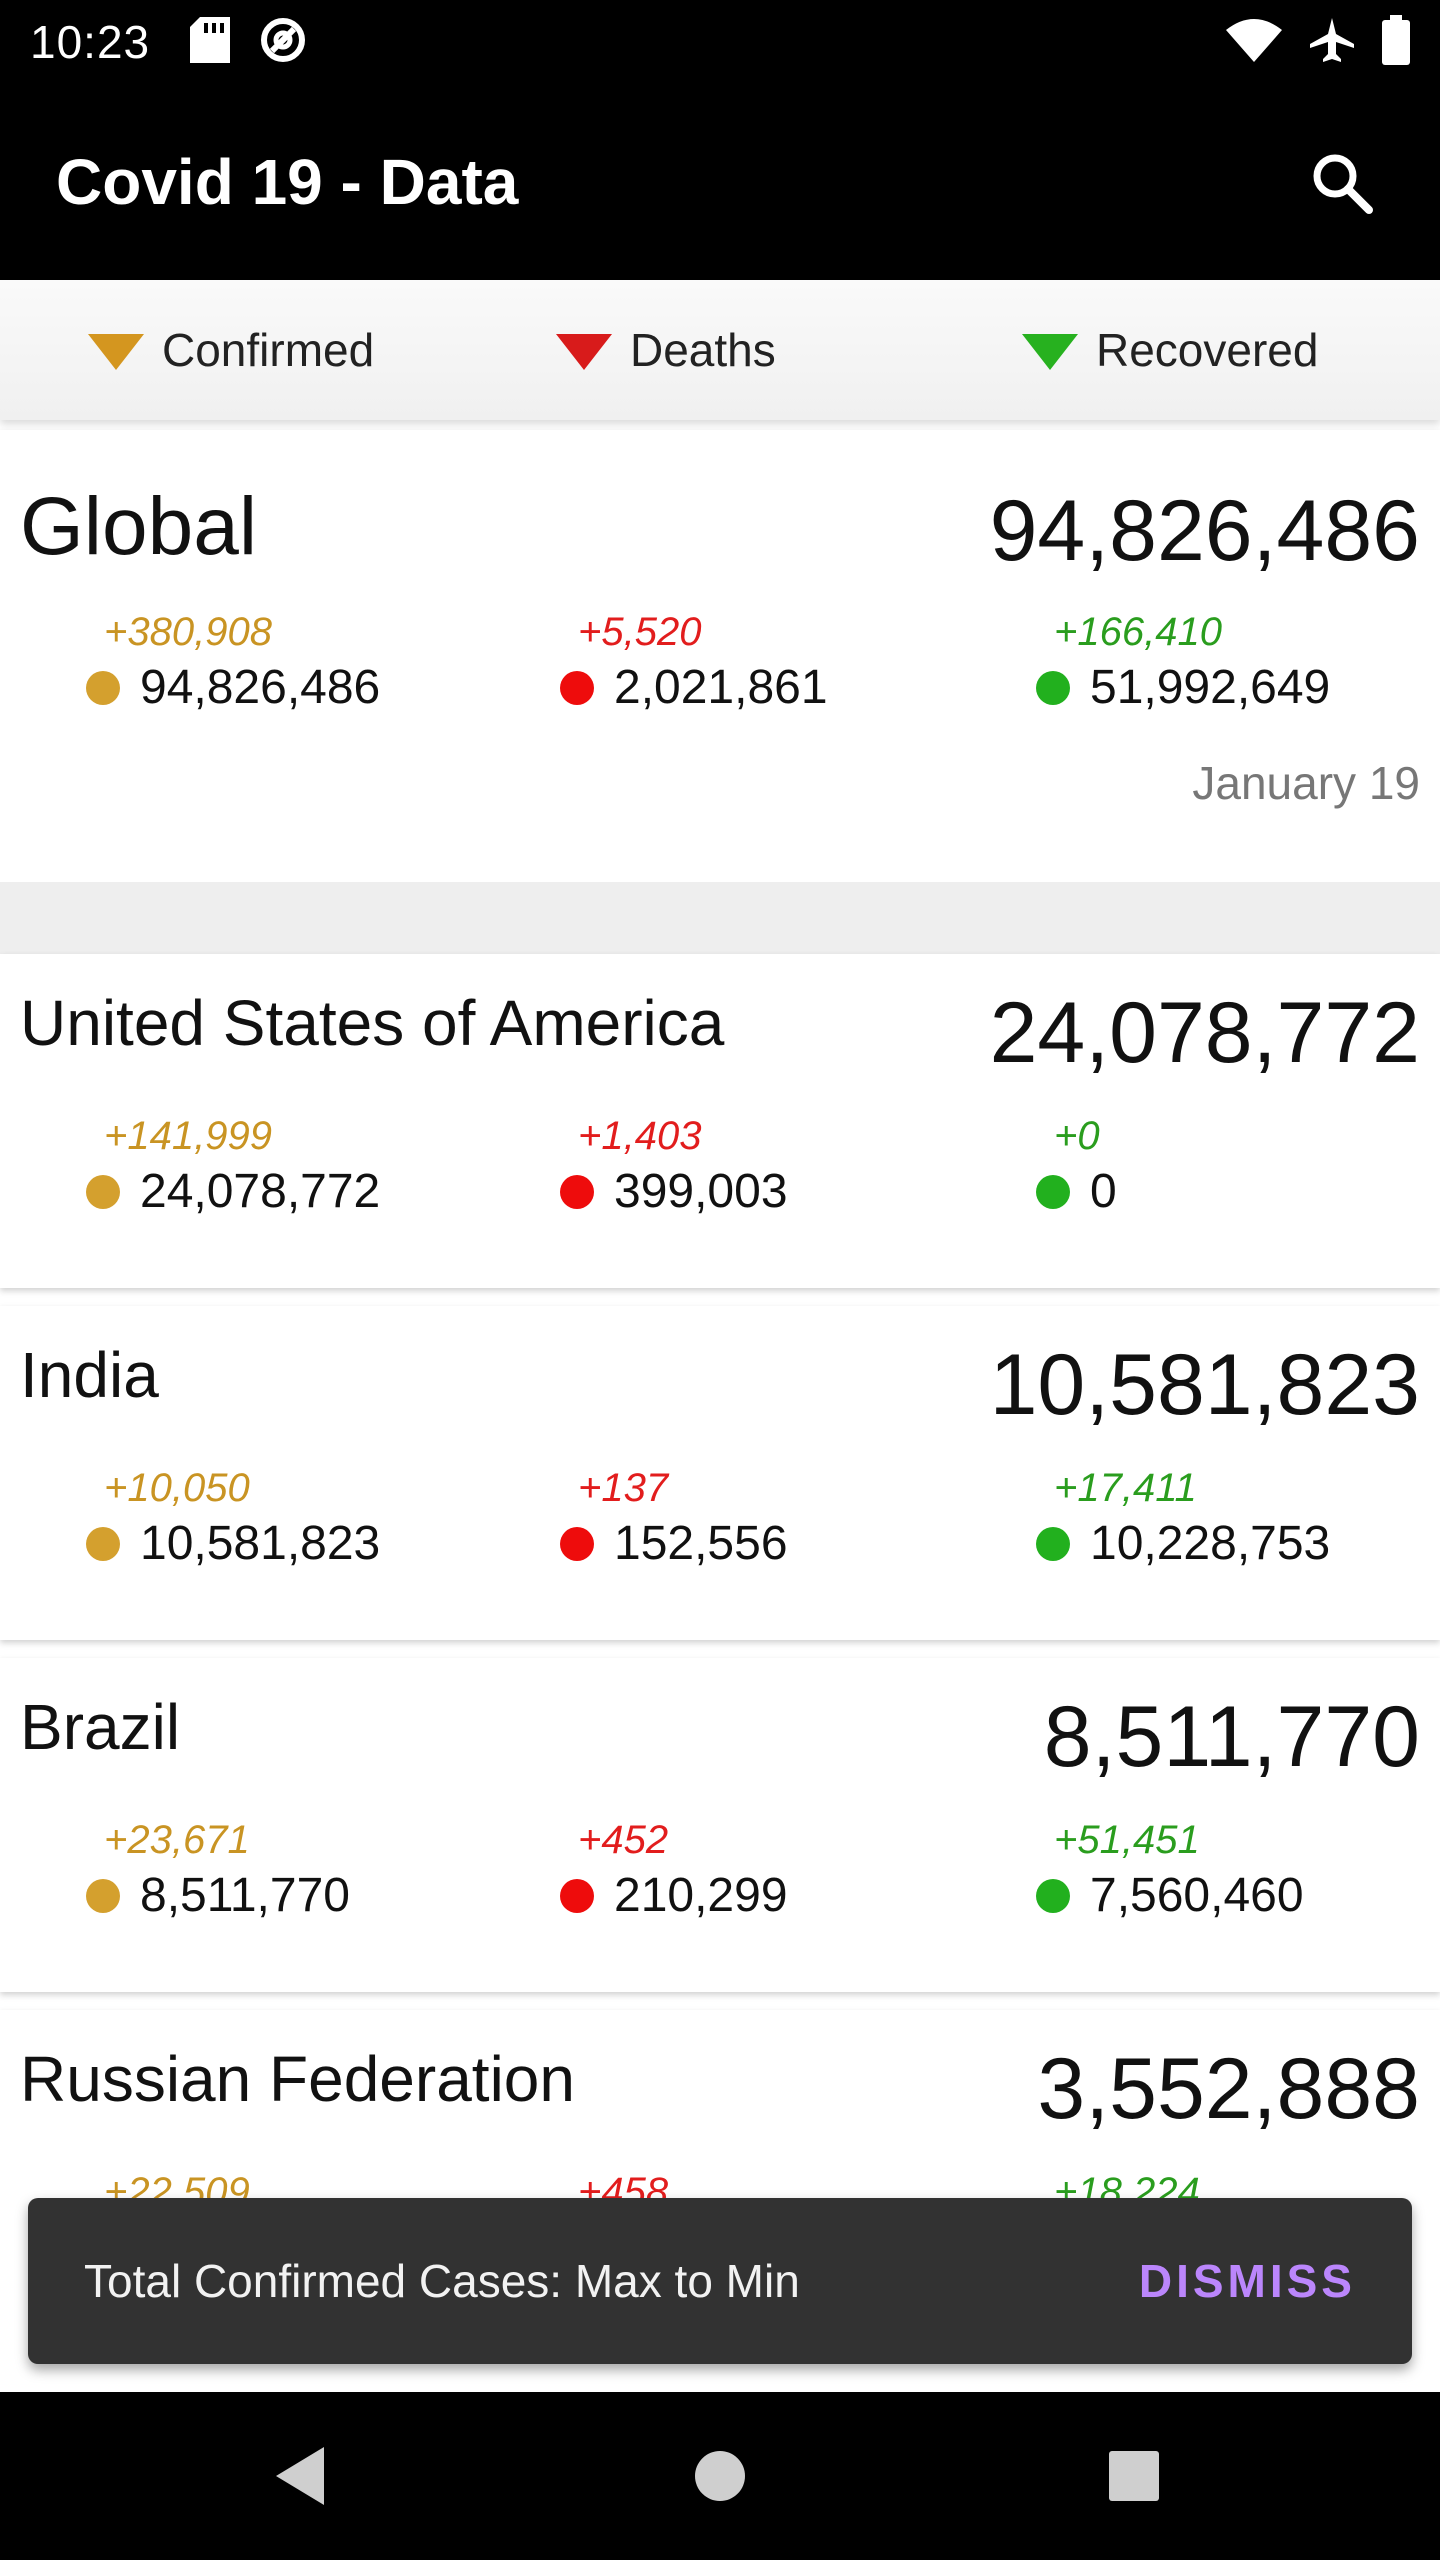  Describe the element at coordinates (1247, 2281) in the screenshot. I see `dismiss-button: DISMISS` at that location.